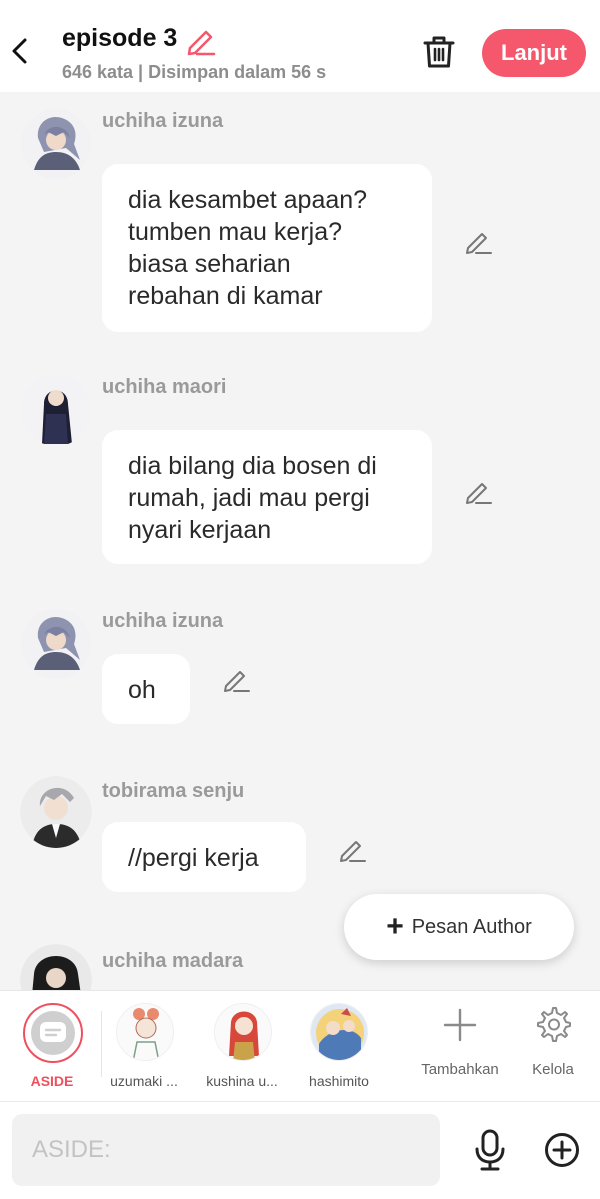 The image size is (600, 1199). I want to click on divider, so click(101, 1044).